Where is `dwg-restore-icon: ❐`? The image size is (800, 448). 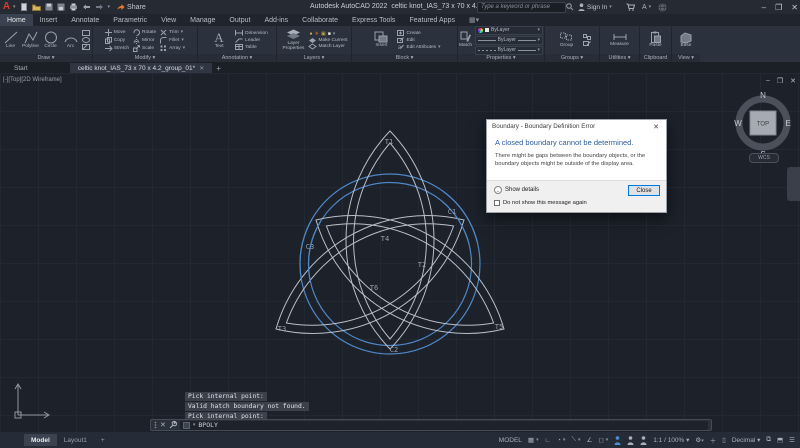
dwg-restore-icon: ❐ is located at coordinates (780, 81).